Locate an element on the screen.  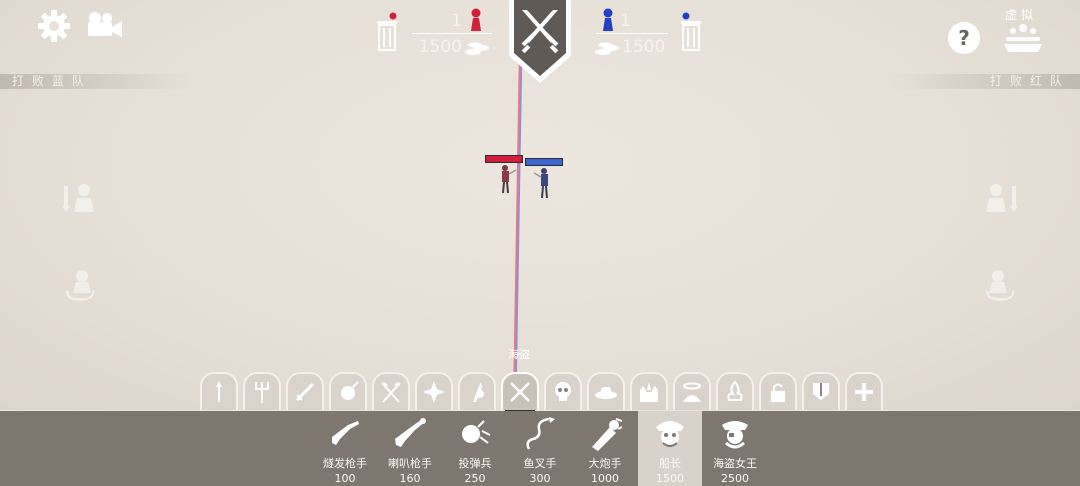
unit-card: 燧发枪手 100 is located at coordinates (345, 448).